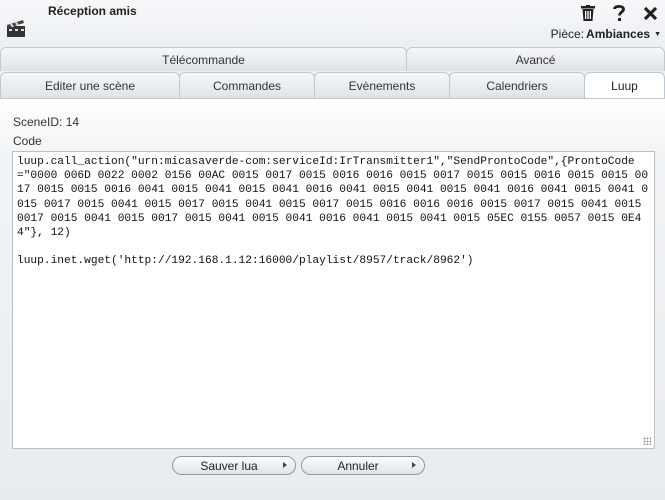  Describe the element at coordinates (46, 122) in the screenshot. I see `scene-id: SceneID: 14` at that location.